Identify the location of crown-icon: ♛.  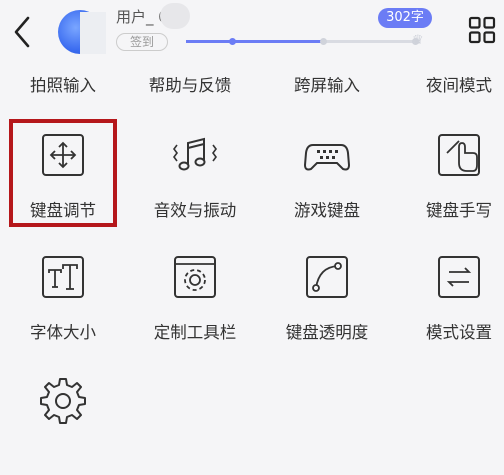
(418, 40).